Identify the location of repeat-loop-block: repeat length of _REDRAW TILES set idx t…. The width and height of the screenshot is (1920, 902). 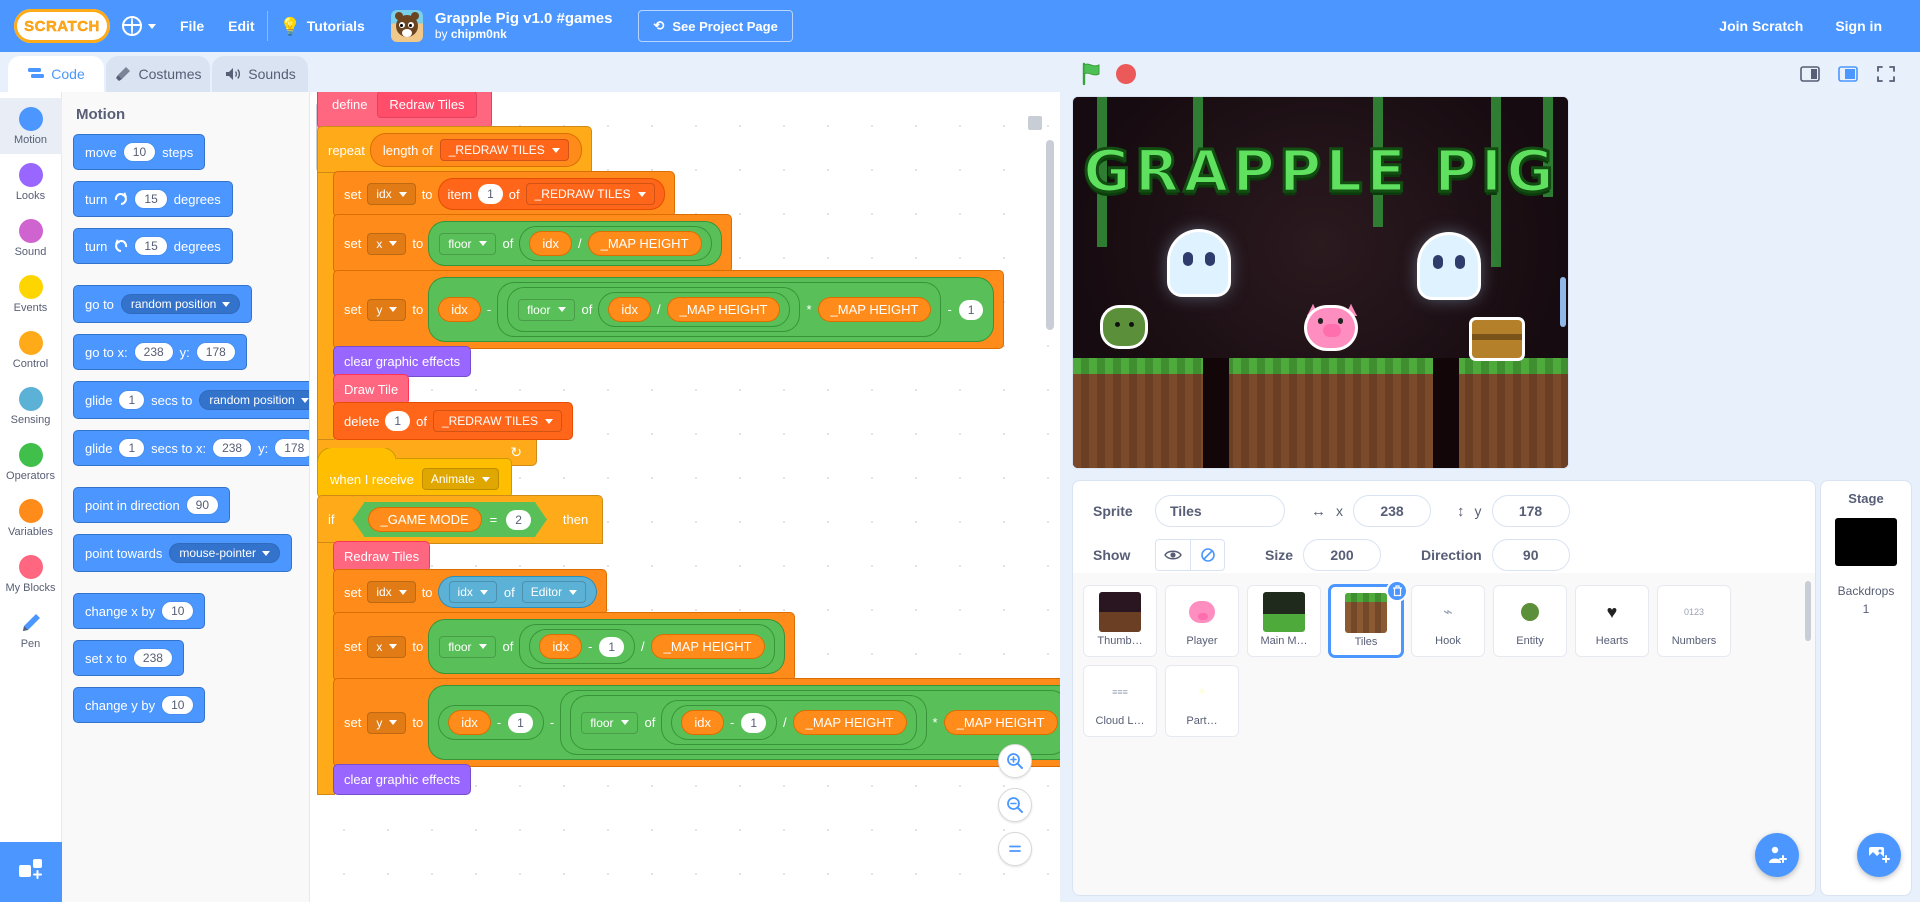
(661, 296).